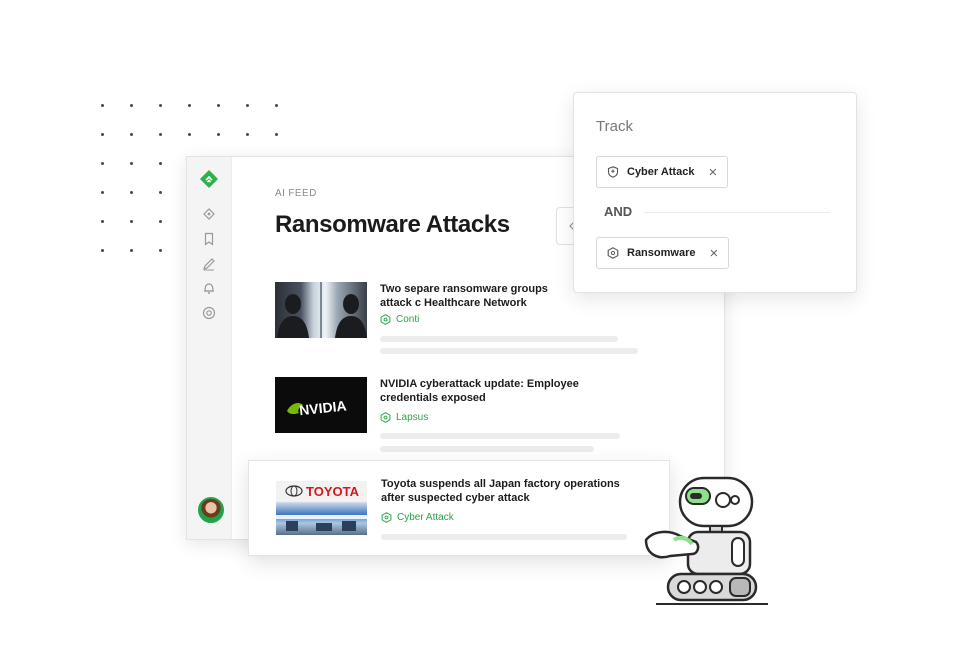  Describe the element at coordinates (209, 214) in the screenshot. I see `tag-icon` at that location.